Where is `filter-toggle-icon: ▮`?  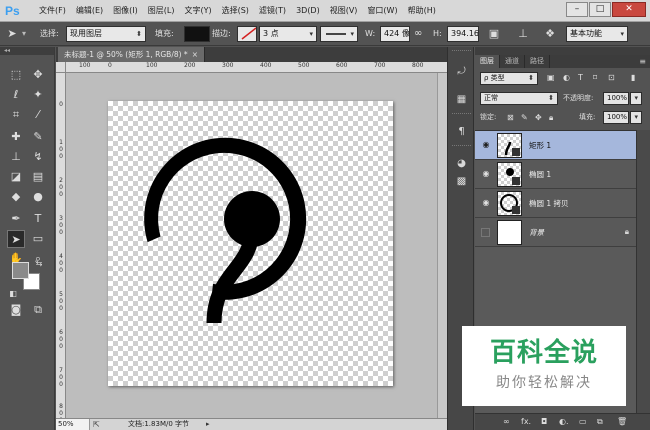
filter-toggle-icon: ▮ is located at coordinates (633, 77).